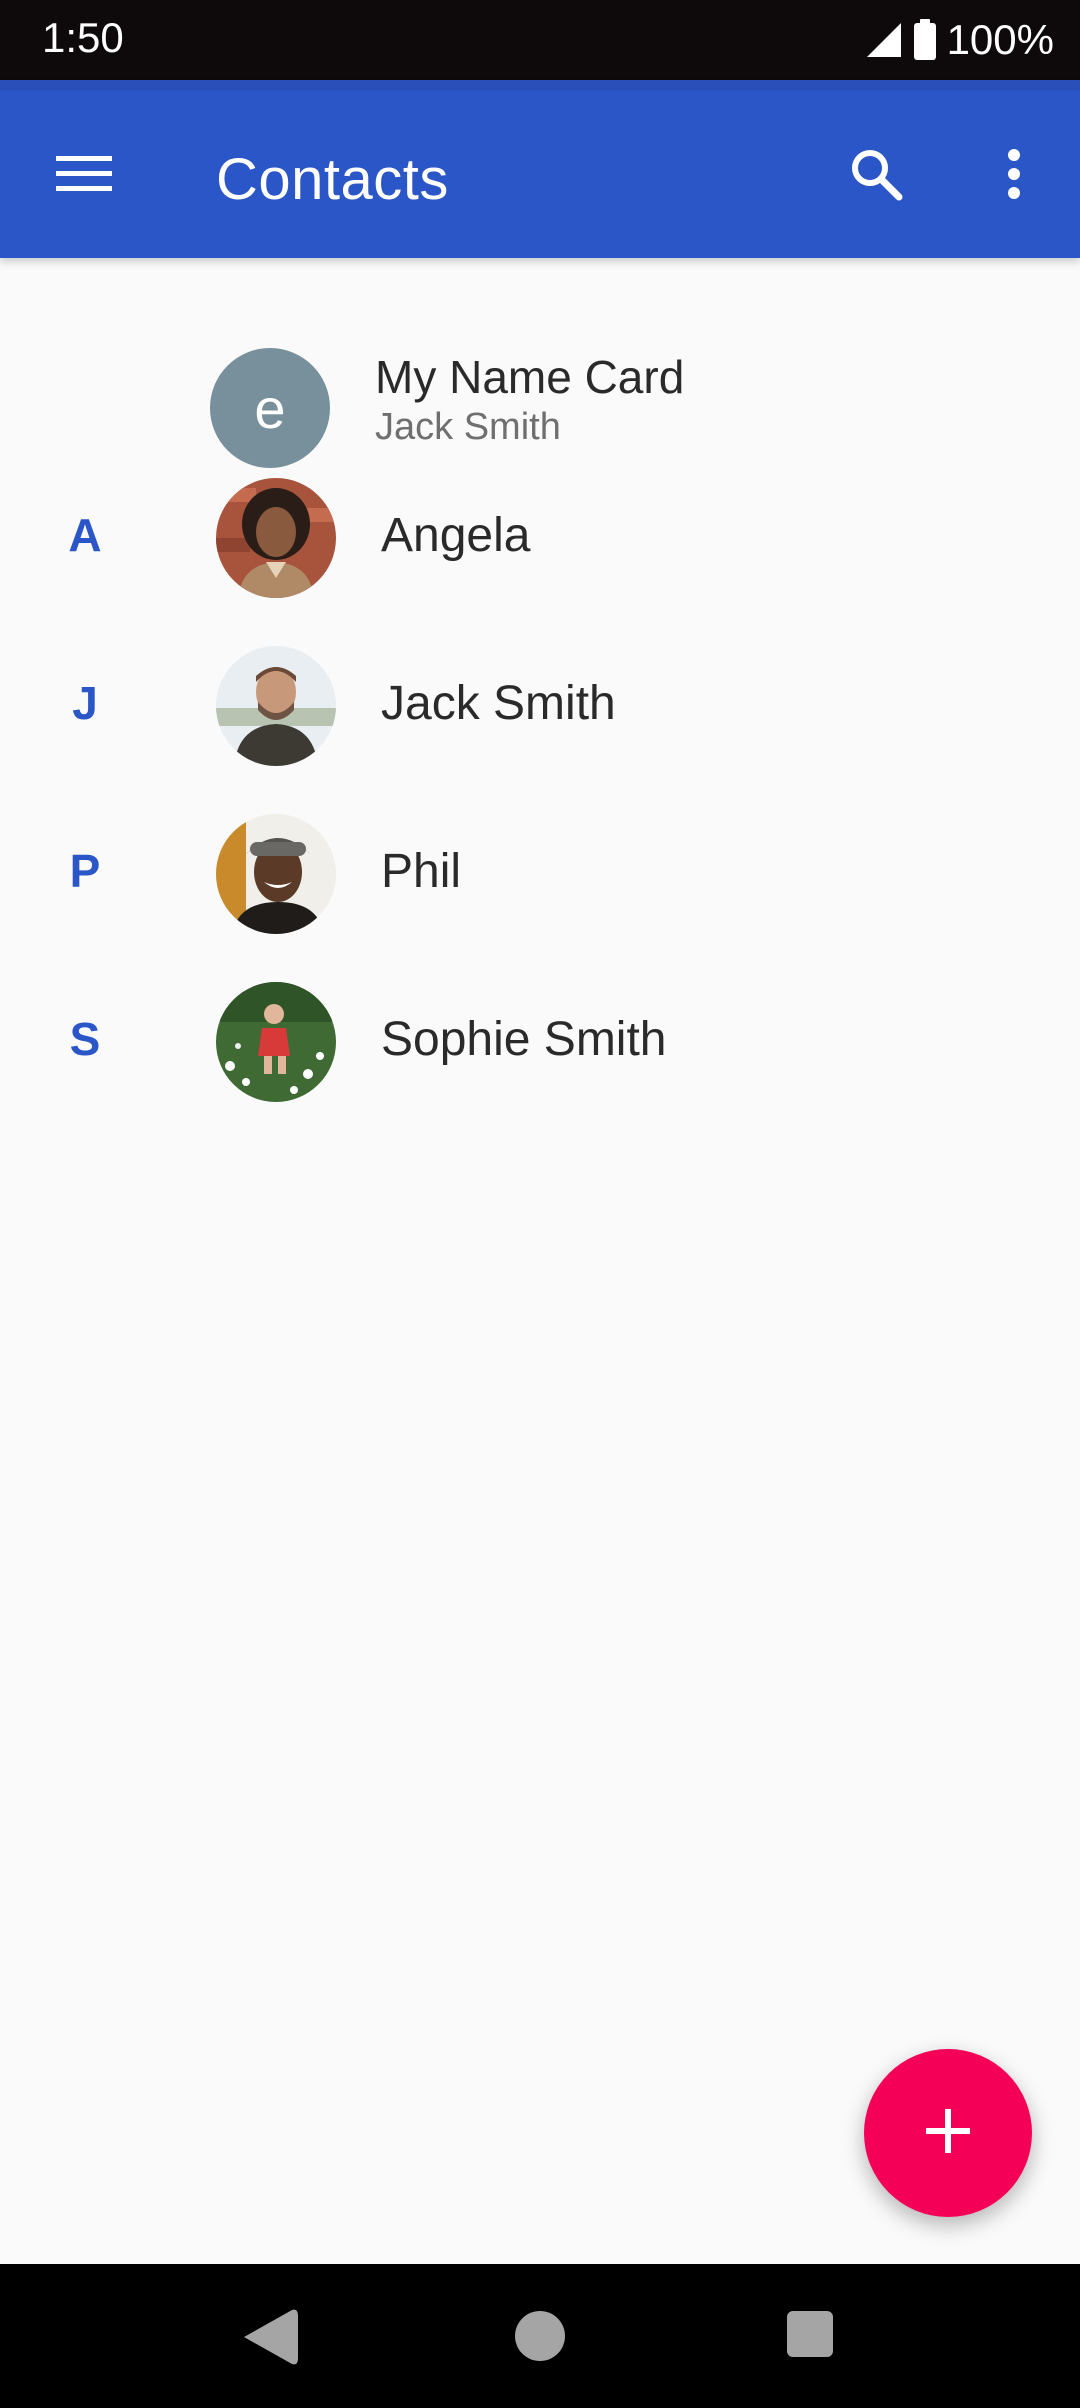 The width and height of the screenshot is (1080, 2408). Describe the element at coordinates (540, 169) in the screenshot. I see `app-bar: Contacts` at that location.